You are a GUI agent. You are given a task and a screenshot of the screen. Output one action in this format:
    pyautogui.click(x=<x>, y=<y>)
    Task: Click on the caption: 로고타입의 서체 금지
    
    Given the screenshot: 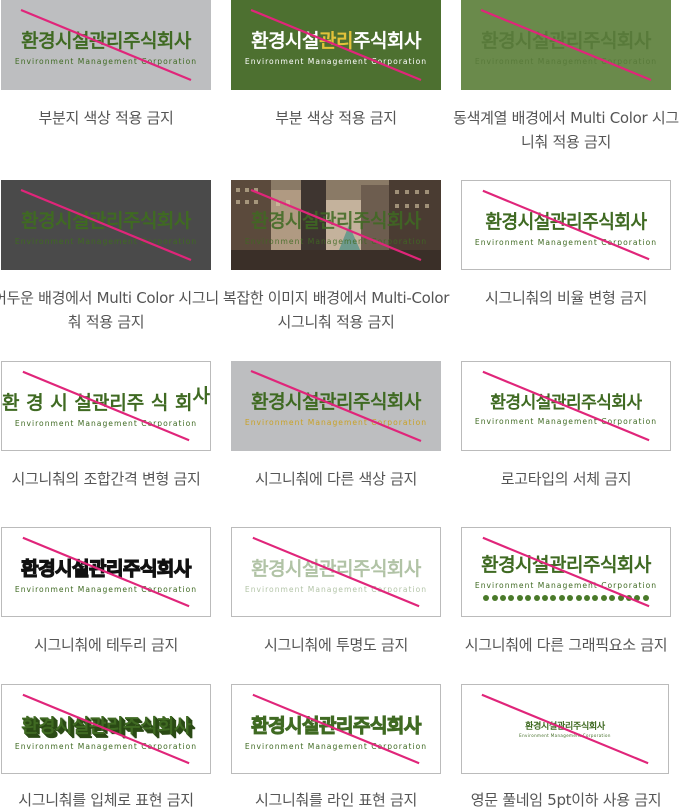 What is the action you would take?
    pyautogui.click(x=566, y=479)
    